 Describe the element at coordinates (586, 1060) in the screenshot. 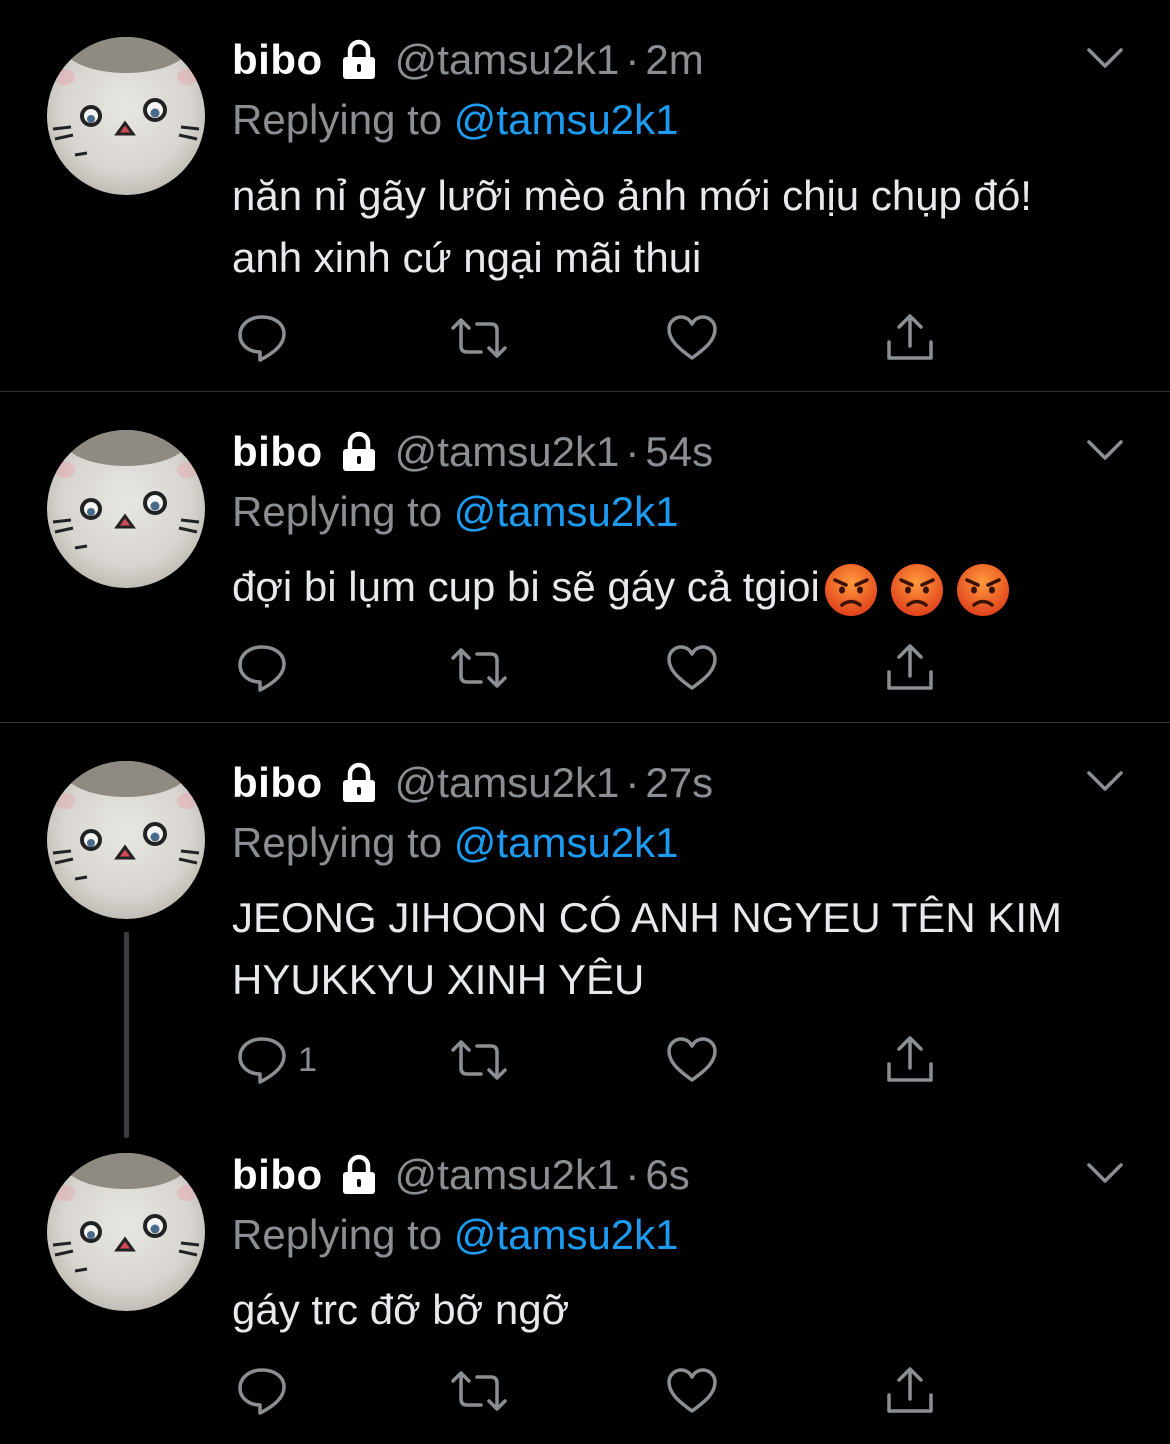

I see `tweet-actions: 1` at that location.